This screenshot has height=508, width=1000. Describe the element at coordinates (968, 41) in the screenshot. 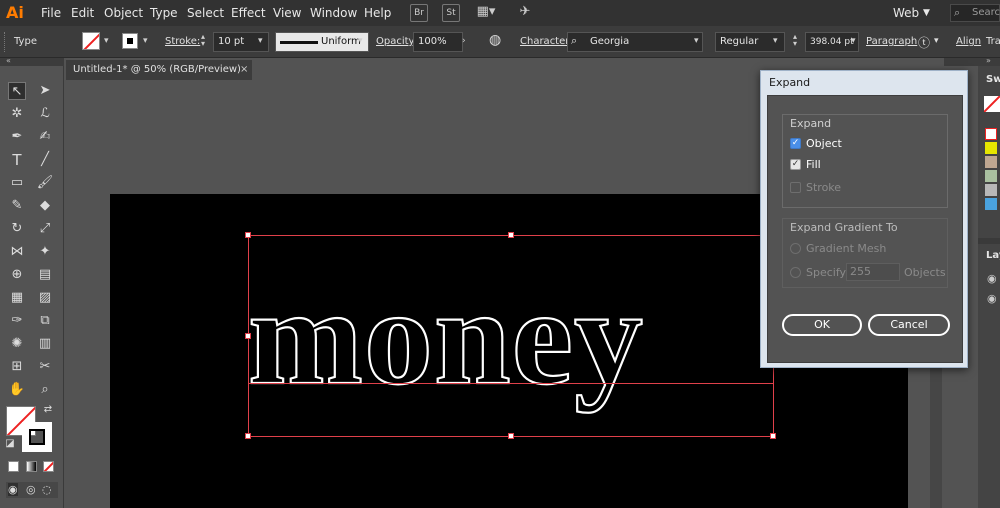

I see `align-label: Align` at that location.